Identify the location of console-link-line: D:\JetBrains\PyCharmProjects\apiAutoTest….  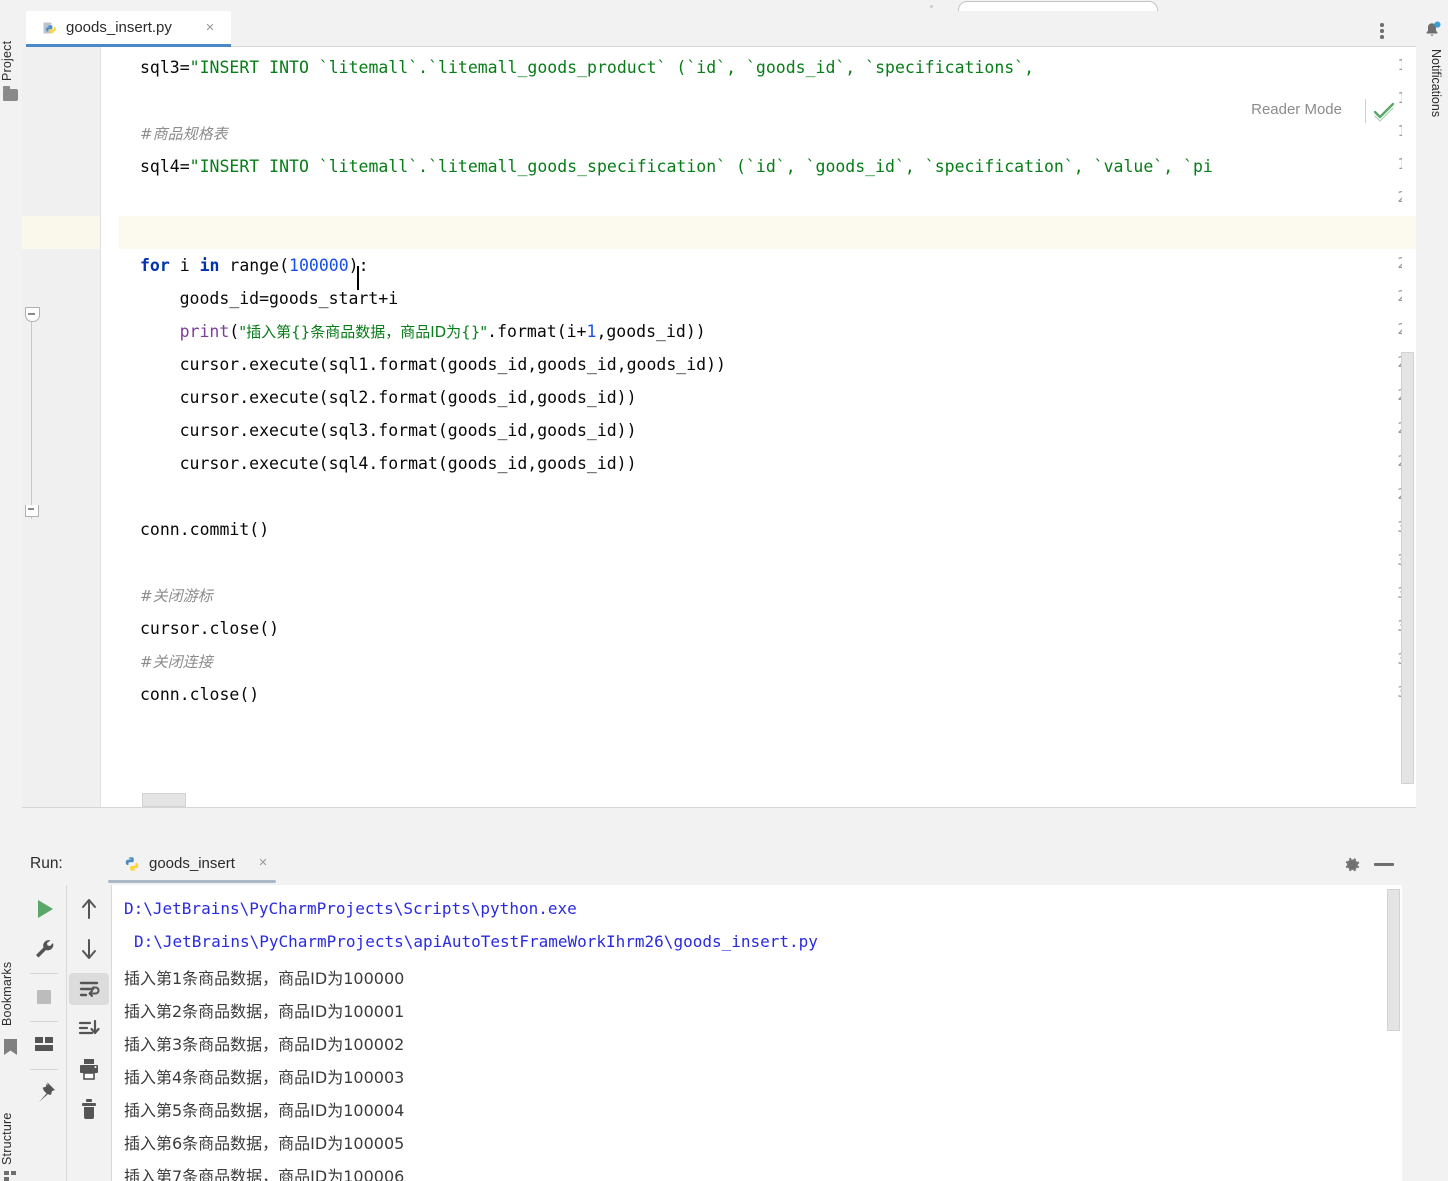
(476, 941).